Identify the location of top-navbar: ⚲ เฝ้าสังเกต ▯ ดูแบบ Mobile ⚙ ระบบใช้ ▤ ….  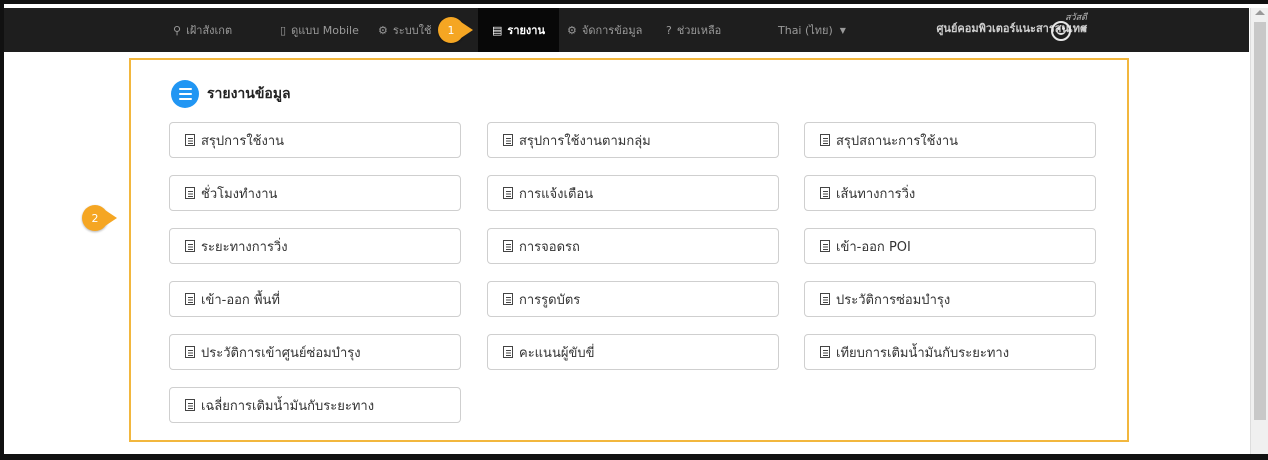
(626, 30).